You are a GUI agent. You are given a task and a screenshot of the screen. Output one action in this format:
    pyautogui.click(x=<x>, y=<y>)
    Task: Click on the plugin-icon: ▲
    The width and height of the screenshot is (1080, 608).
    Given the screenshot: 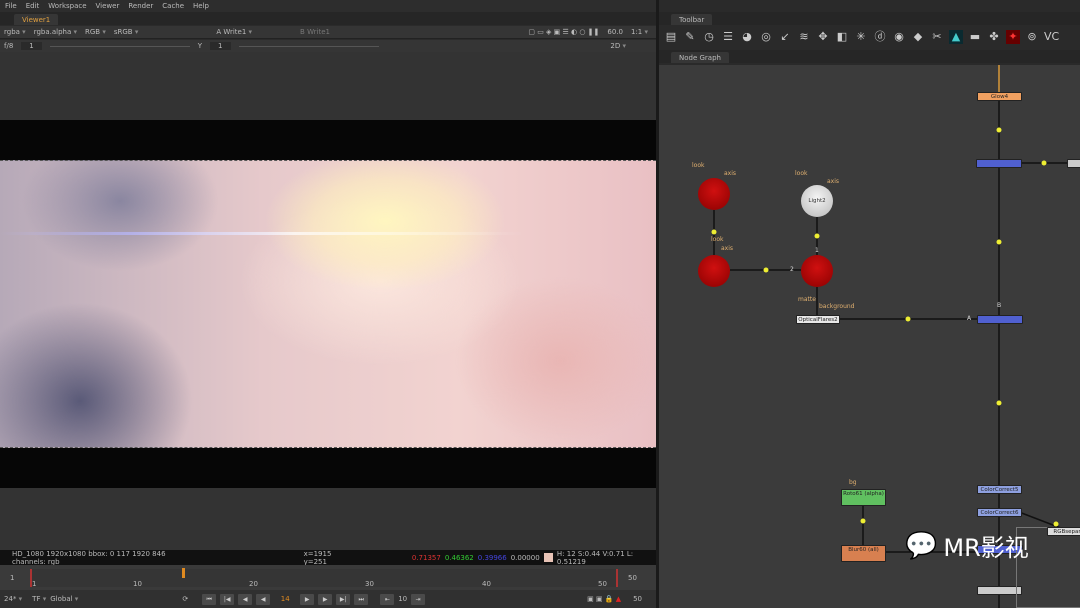 What is the action you would take?
    pyautogui.click(x=956, y=37)
    